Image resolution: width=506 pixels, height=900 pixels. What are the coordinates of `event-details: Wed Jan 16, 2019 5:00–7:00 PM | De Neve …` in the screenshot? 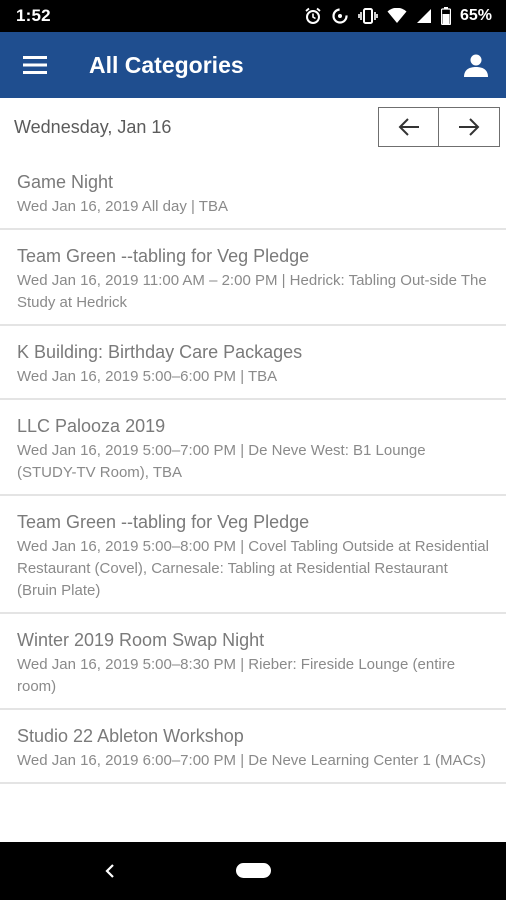 It's located at (221, 461).